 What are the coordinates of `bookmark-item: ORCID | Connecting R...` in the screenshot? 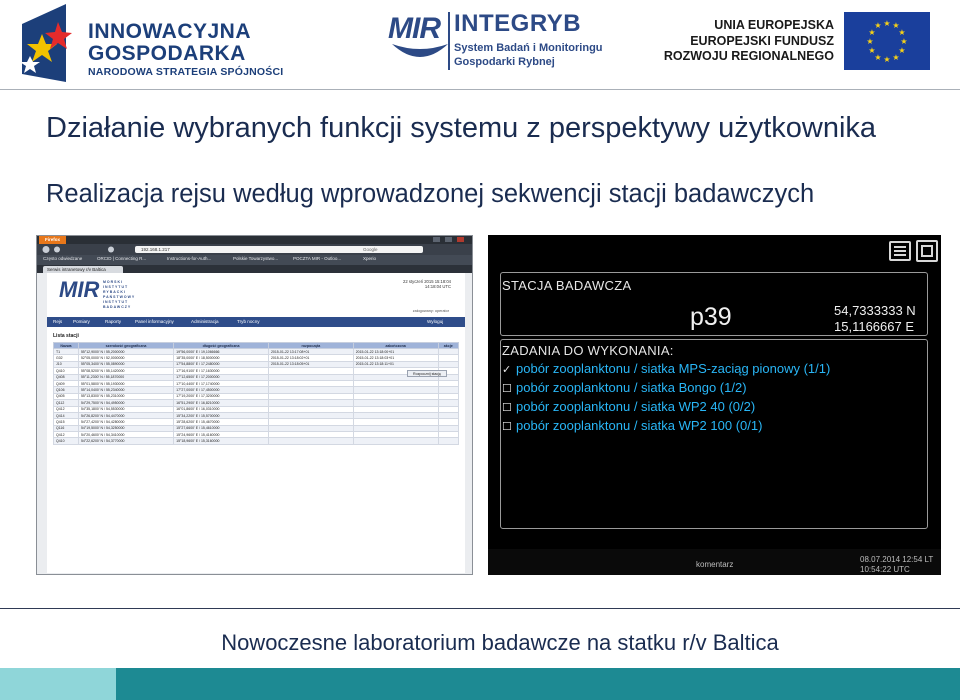 It's located at (121, 258).